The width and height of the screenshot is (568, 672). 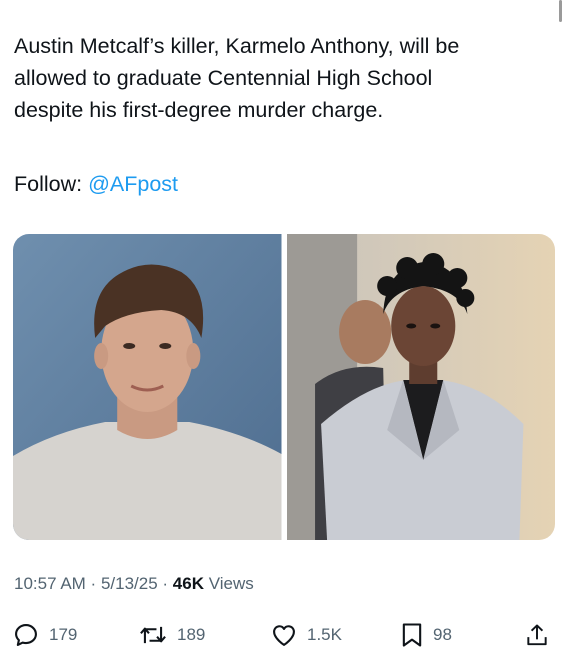 What do you see at coordinates (153, 635) in the screenshot?
I see `repost-icon` at bounding box center [153, 635].